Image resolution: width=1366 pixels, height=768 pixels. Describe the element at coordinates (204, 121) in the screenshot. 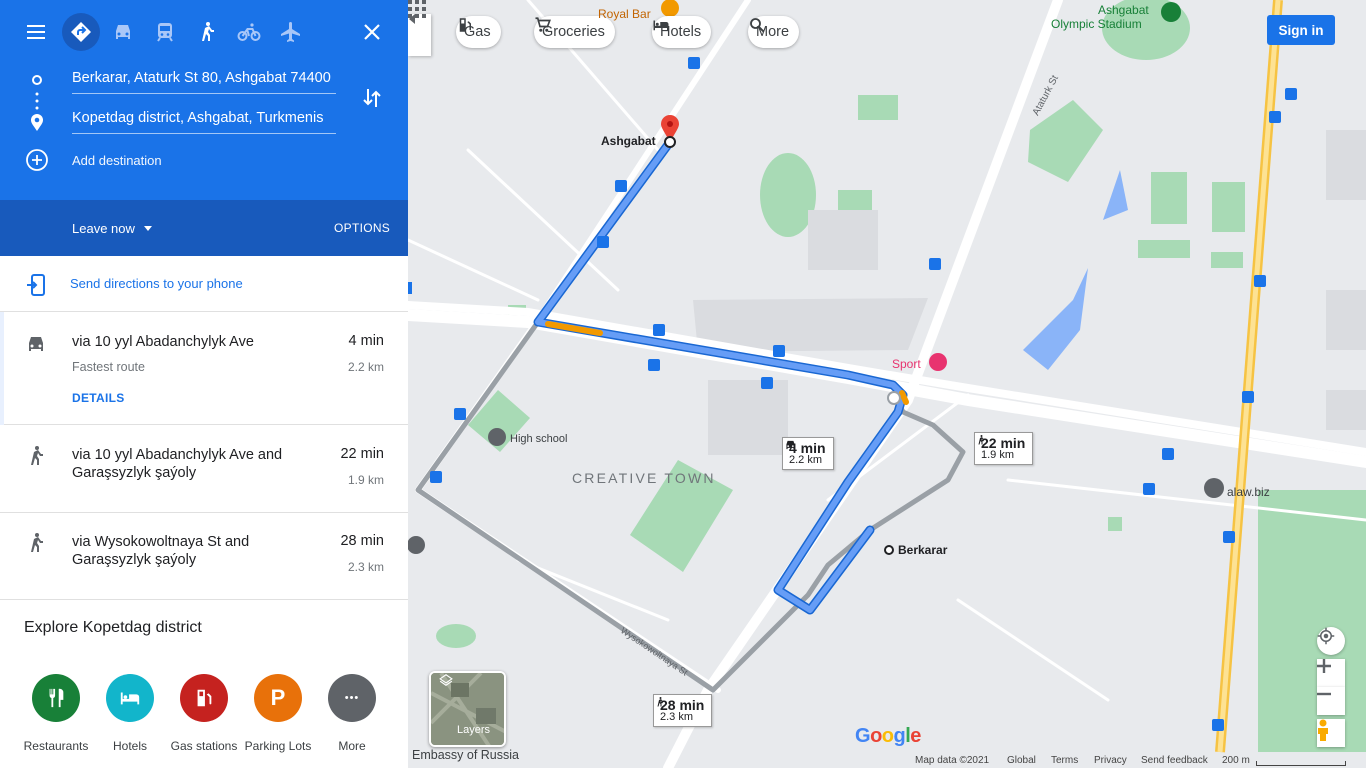

I see `destination-input: Kopetdag district, Ashgabat, Turkmenis` at that location.